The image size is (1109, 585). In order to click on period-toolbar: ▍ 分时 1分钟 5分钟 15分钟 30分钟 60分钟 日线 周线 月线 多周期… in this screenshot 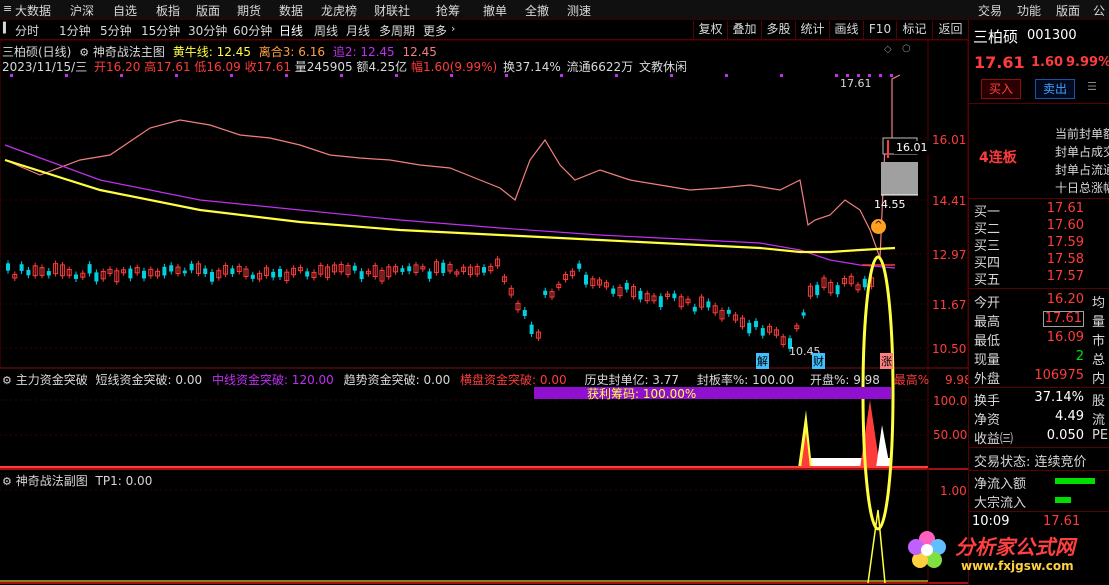, I will do `click(484, 30)`.